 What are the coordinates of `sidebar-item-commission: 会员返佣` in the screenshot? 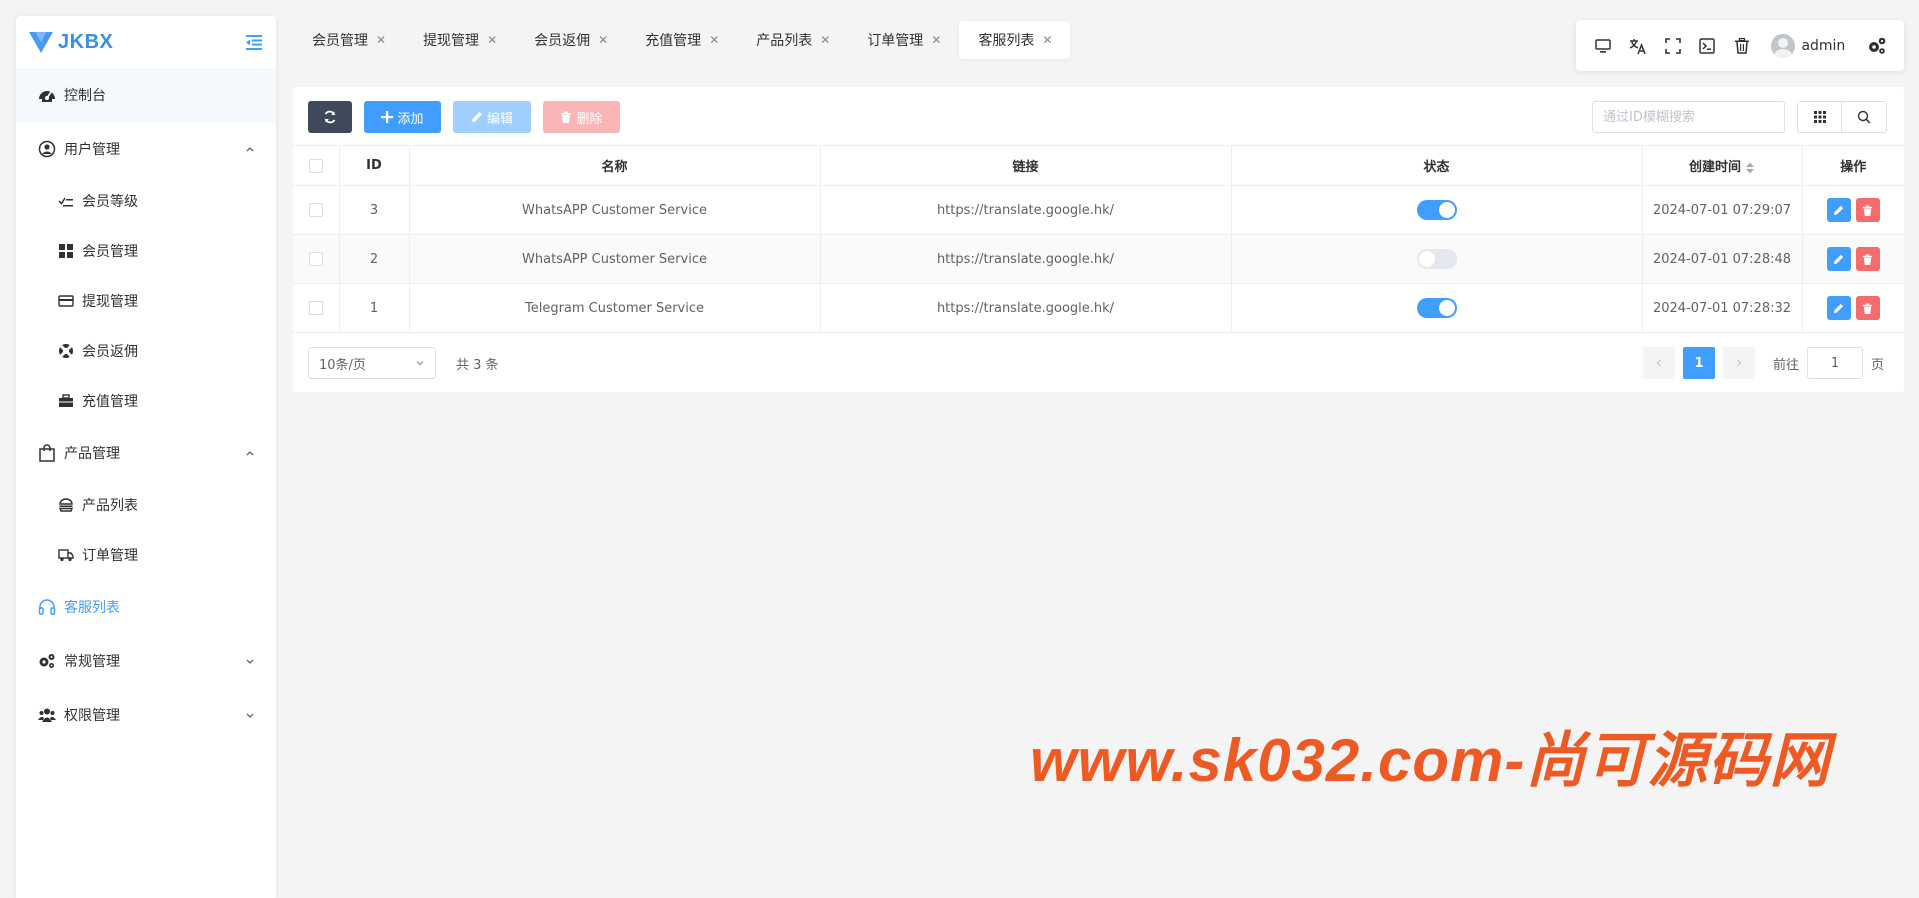 It's located at (146, 351).